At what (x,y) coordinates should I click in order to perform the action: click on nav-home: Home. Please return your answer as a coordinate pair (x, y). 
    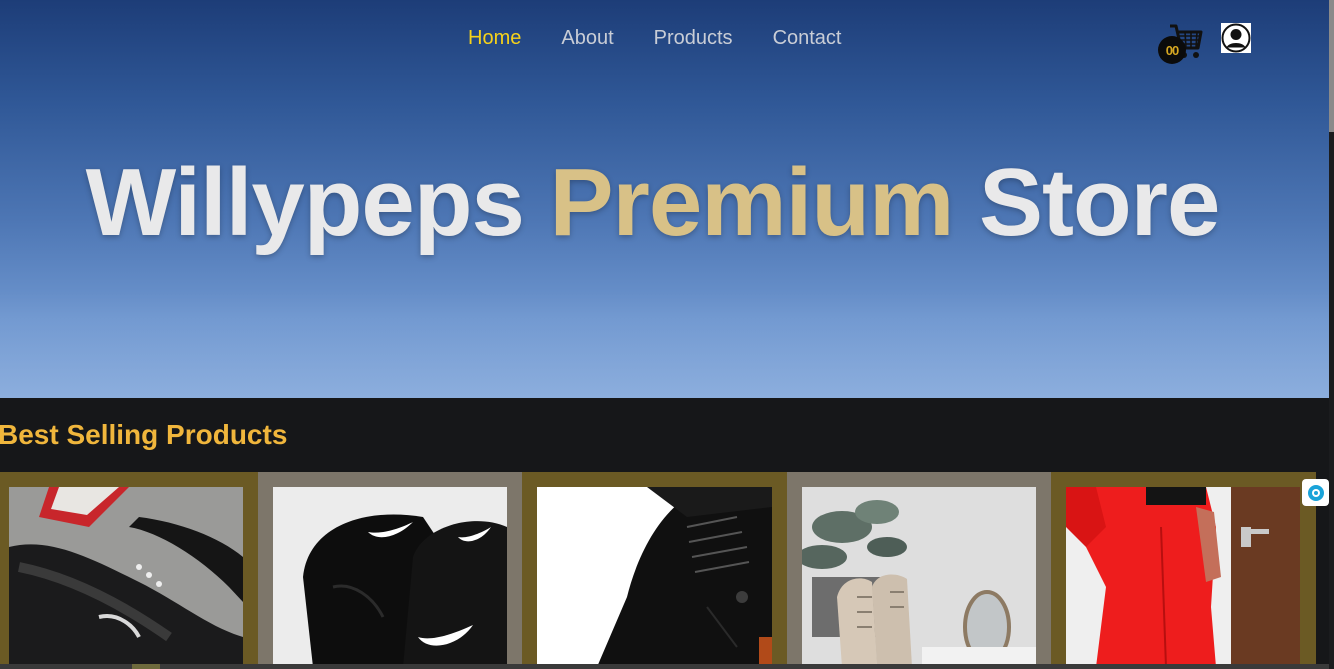
    Looking at the image, I should click on (494, 38).